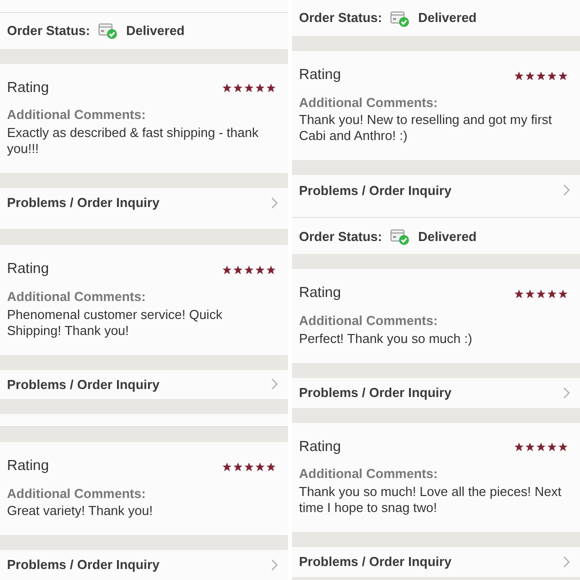 This screenshot has width=580, height=580. Describe the element at coordinates (133, 140) in the screenshot. I see `comment-text: Exactly as described & fast shipping - thank you!!!` at that location.